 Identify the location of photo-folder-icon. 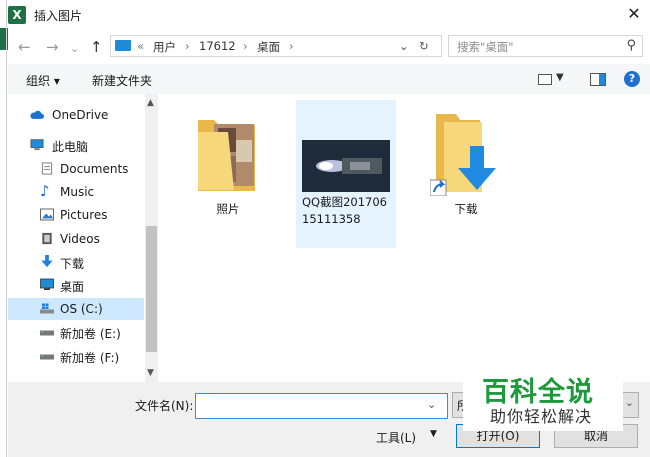
(226, 155).